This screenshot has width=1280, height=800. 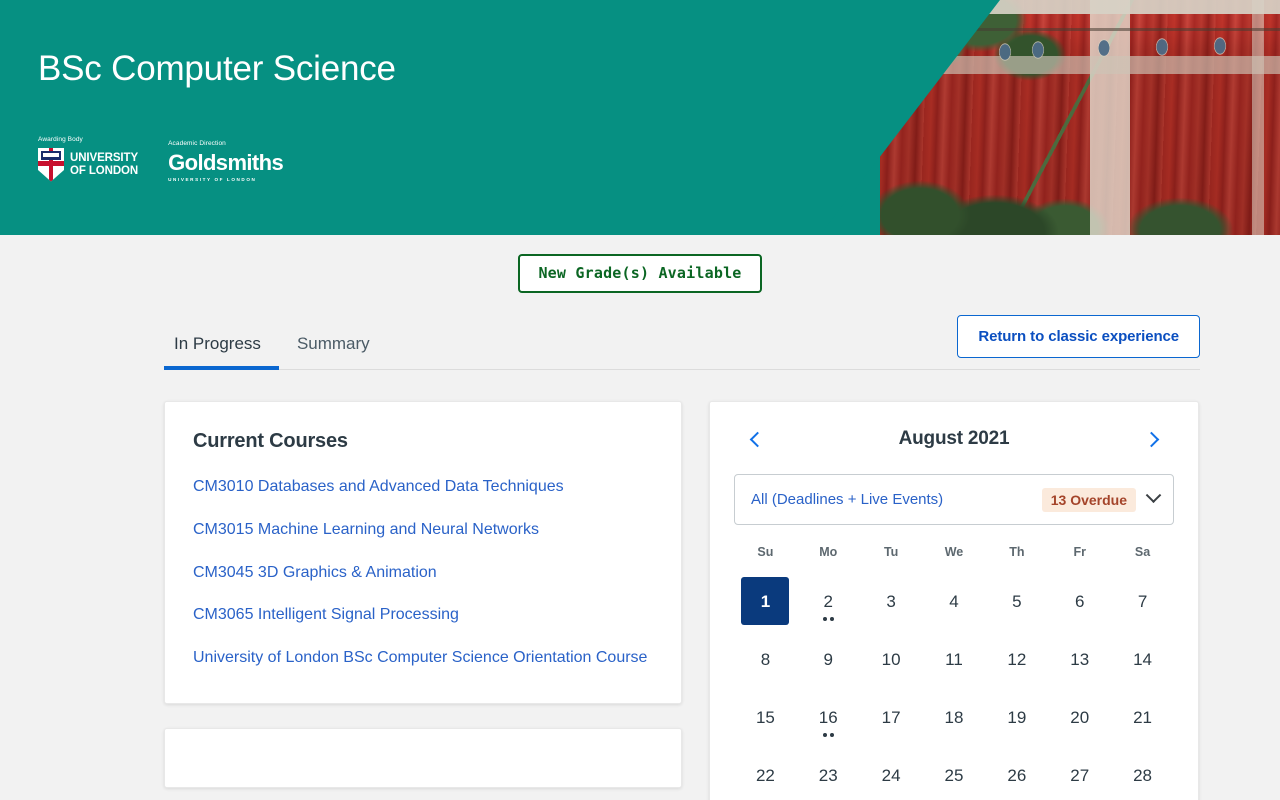 I want to click on secondary-card-placeholder, so click(x=423, y=757).